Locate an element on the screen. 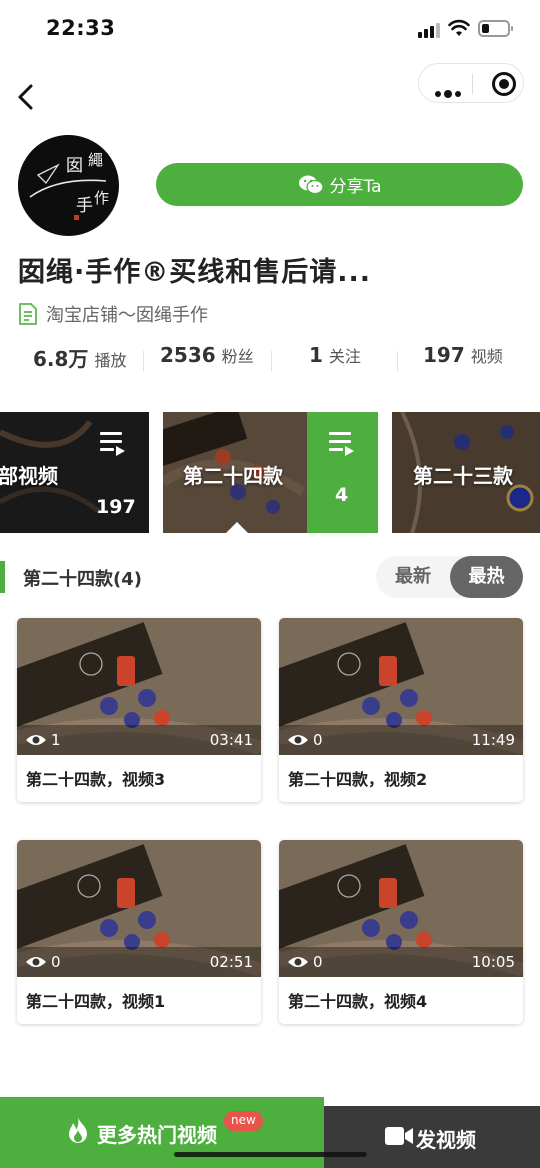  video-duration: 10:05 is located at coordinates (493, 962).